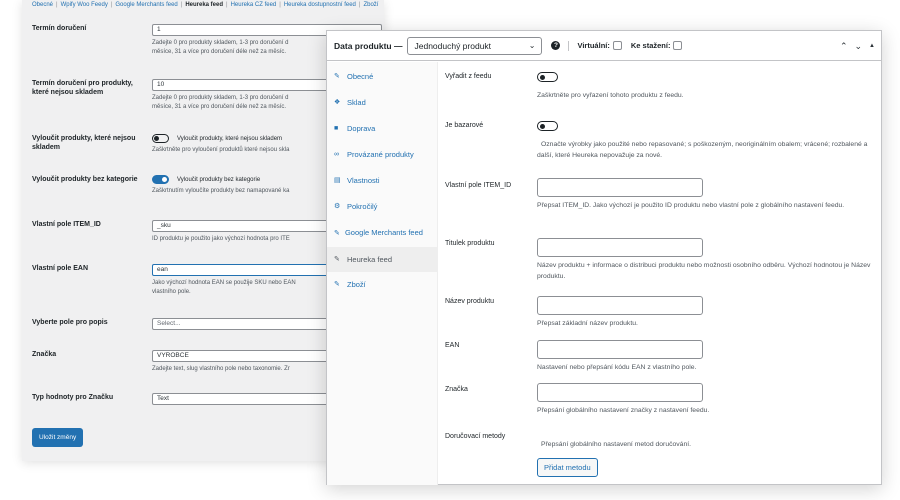 This screenshot has height=500, width=900. What do you see at coordinates (382, 284) in the screenshot?
I see `tab-zbozi: ✎ Zboží` at bounding box center [382, 284].